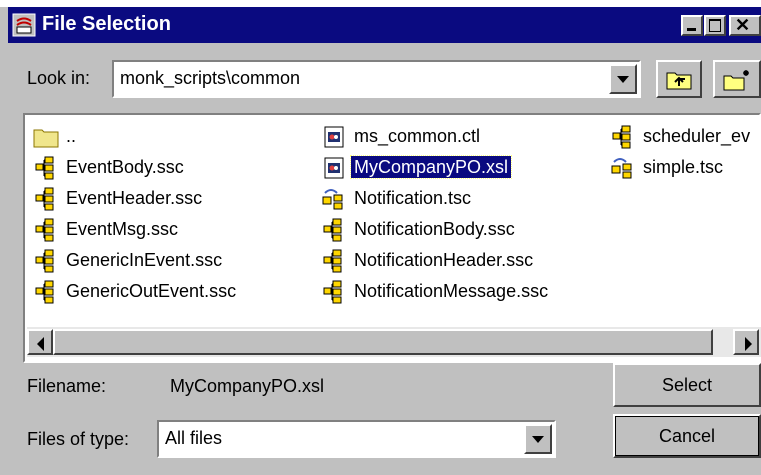  I want to click on file-name: NotificationHeader.ssc, so click(444, 260).